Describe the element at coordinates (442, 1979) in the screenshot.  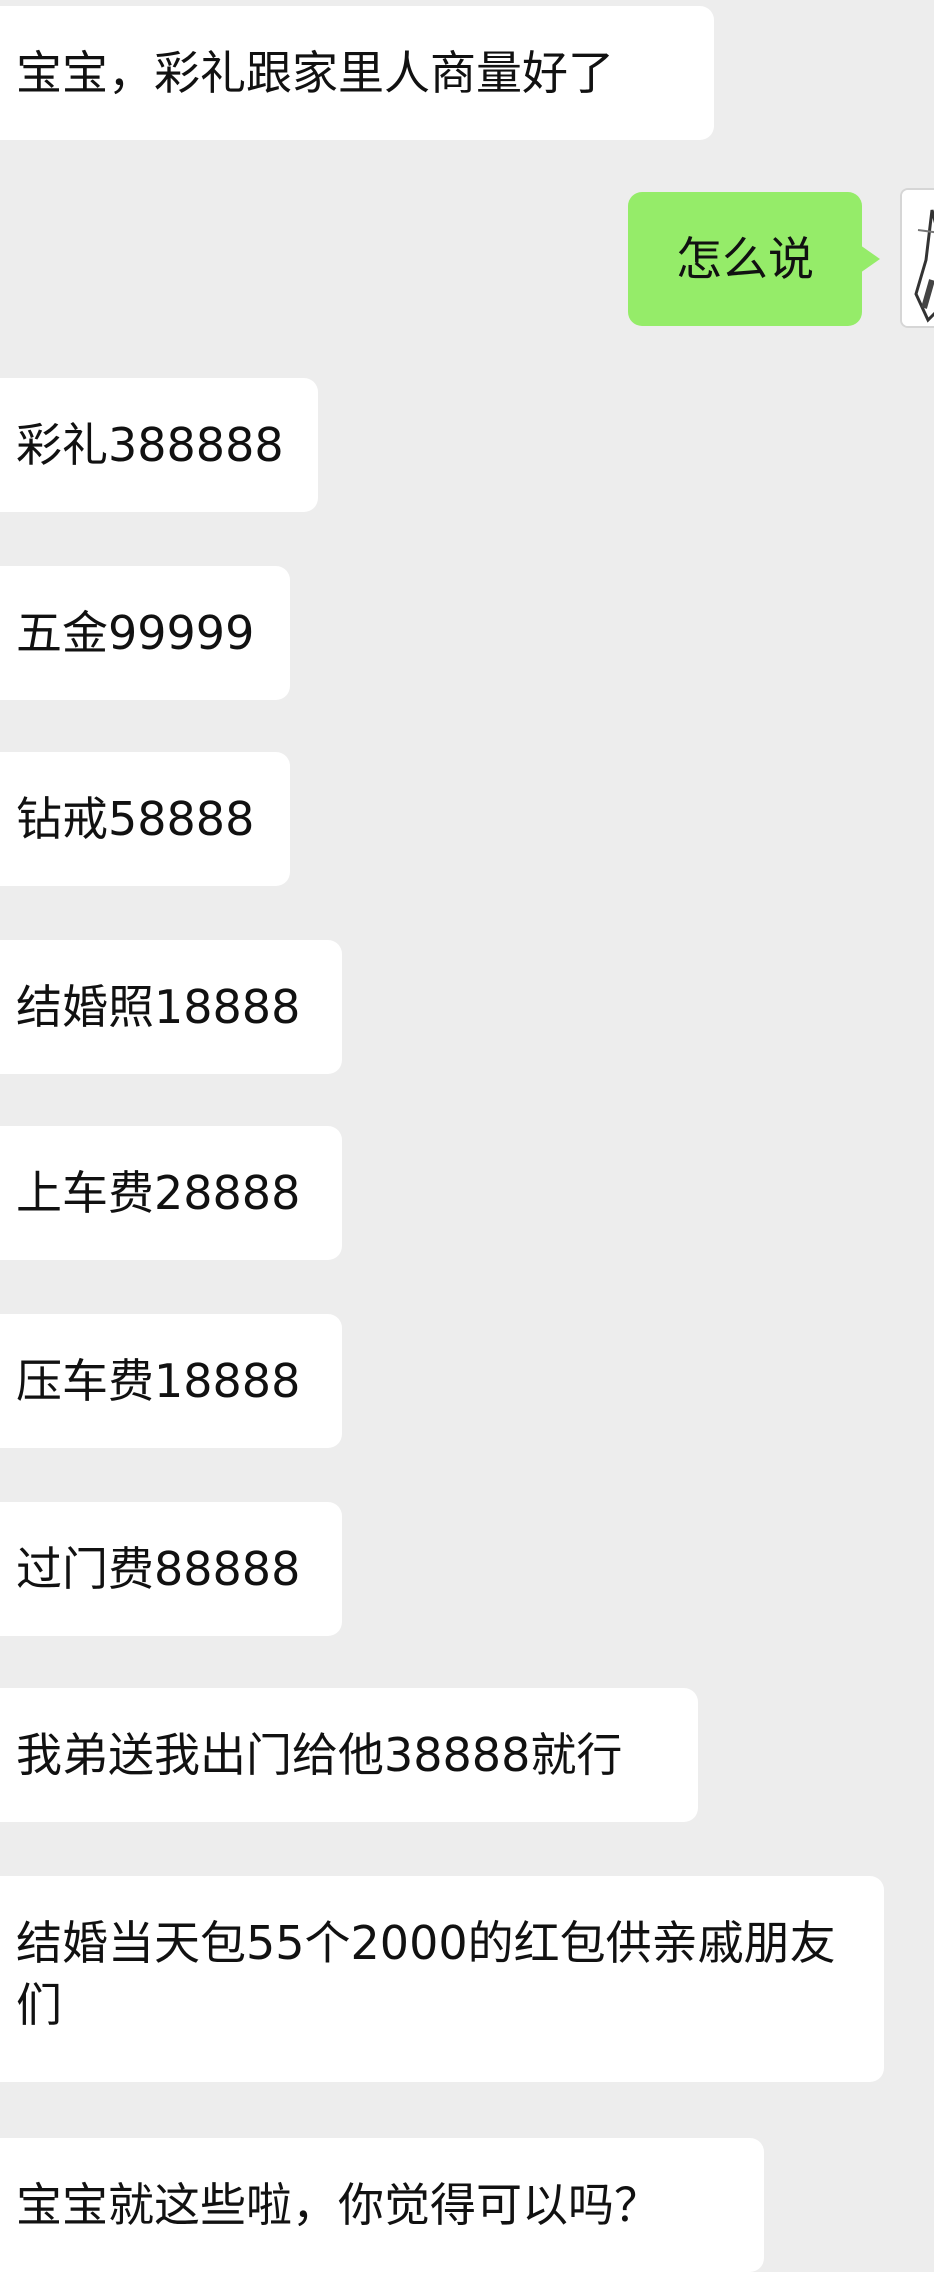
I see `incoming-message-bubble: 结婚当天包55个2000的红包供亲戚朋友们` at that location.